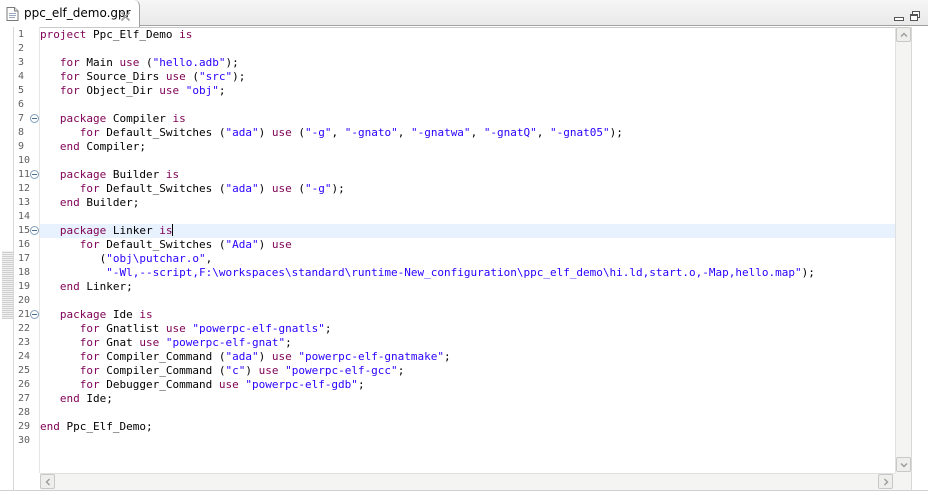 Image resolution: width=928 pixels, height=495 pixels. What do you see at coordinates (21, 104) in the screenshot?
I see `line-number: 6` at bounding box center [21, 104].